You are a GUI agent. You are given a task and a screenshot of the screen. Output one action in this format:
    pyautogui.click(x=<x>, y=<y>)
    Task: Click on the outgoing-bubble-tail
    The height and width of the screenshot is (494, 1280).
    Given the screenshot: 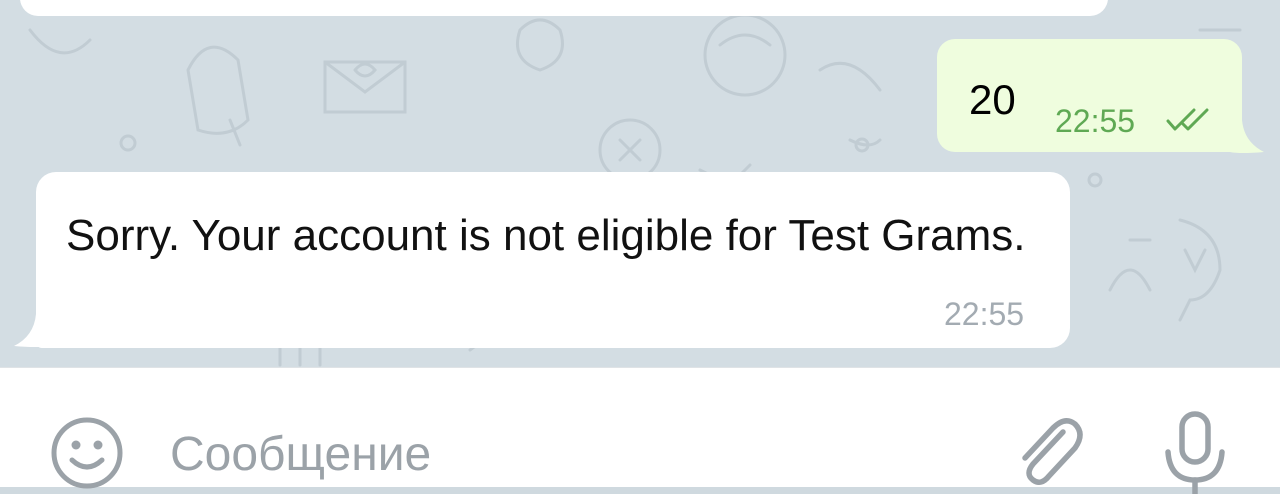 What is the action you would take?
    pyautogui.click(x=1247, y=136)
    